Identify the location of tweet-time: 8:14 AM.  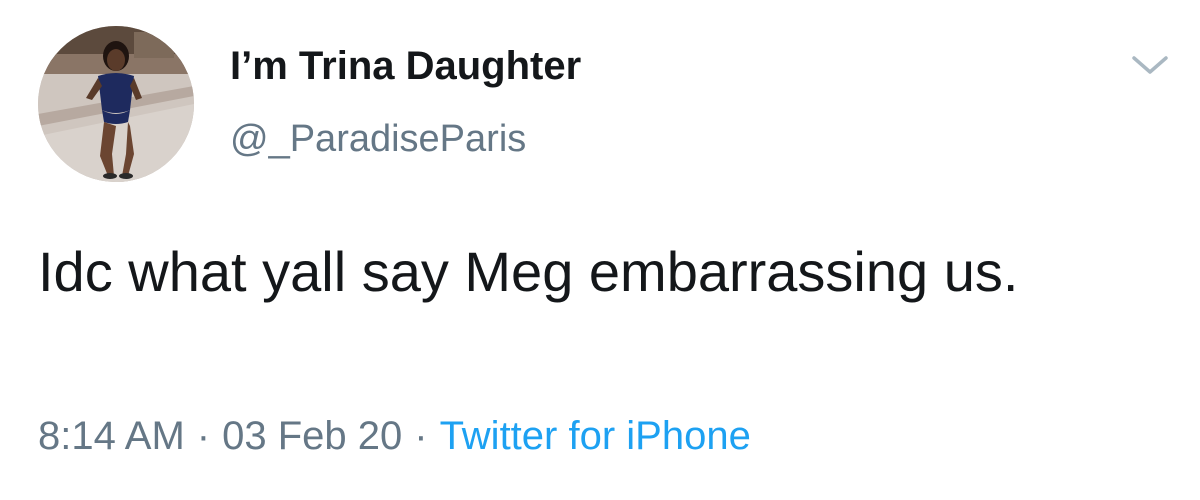
(111, 436).